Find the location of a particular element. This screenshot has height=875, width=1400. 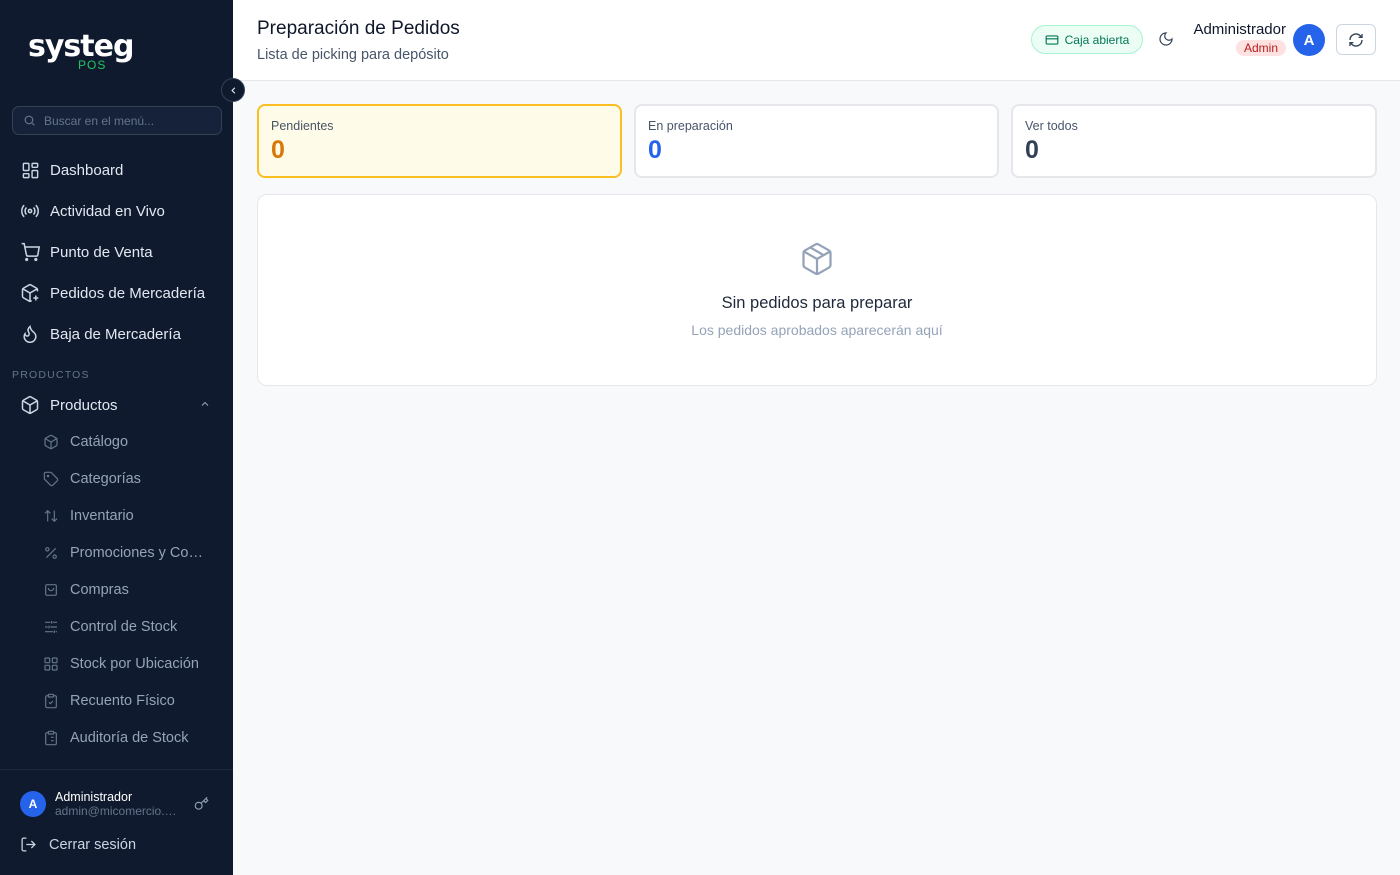

cart-icon is located at coordinates (30, 252).